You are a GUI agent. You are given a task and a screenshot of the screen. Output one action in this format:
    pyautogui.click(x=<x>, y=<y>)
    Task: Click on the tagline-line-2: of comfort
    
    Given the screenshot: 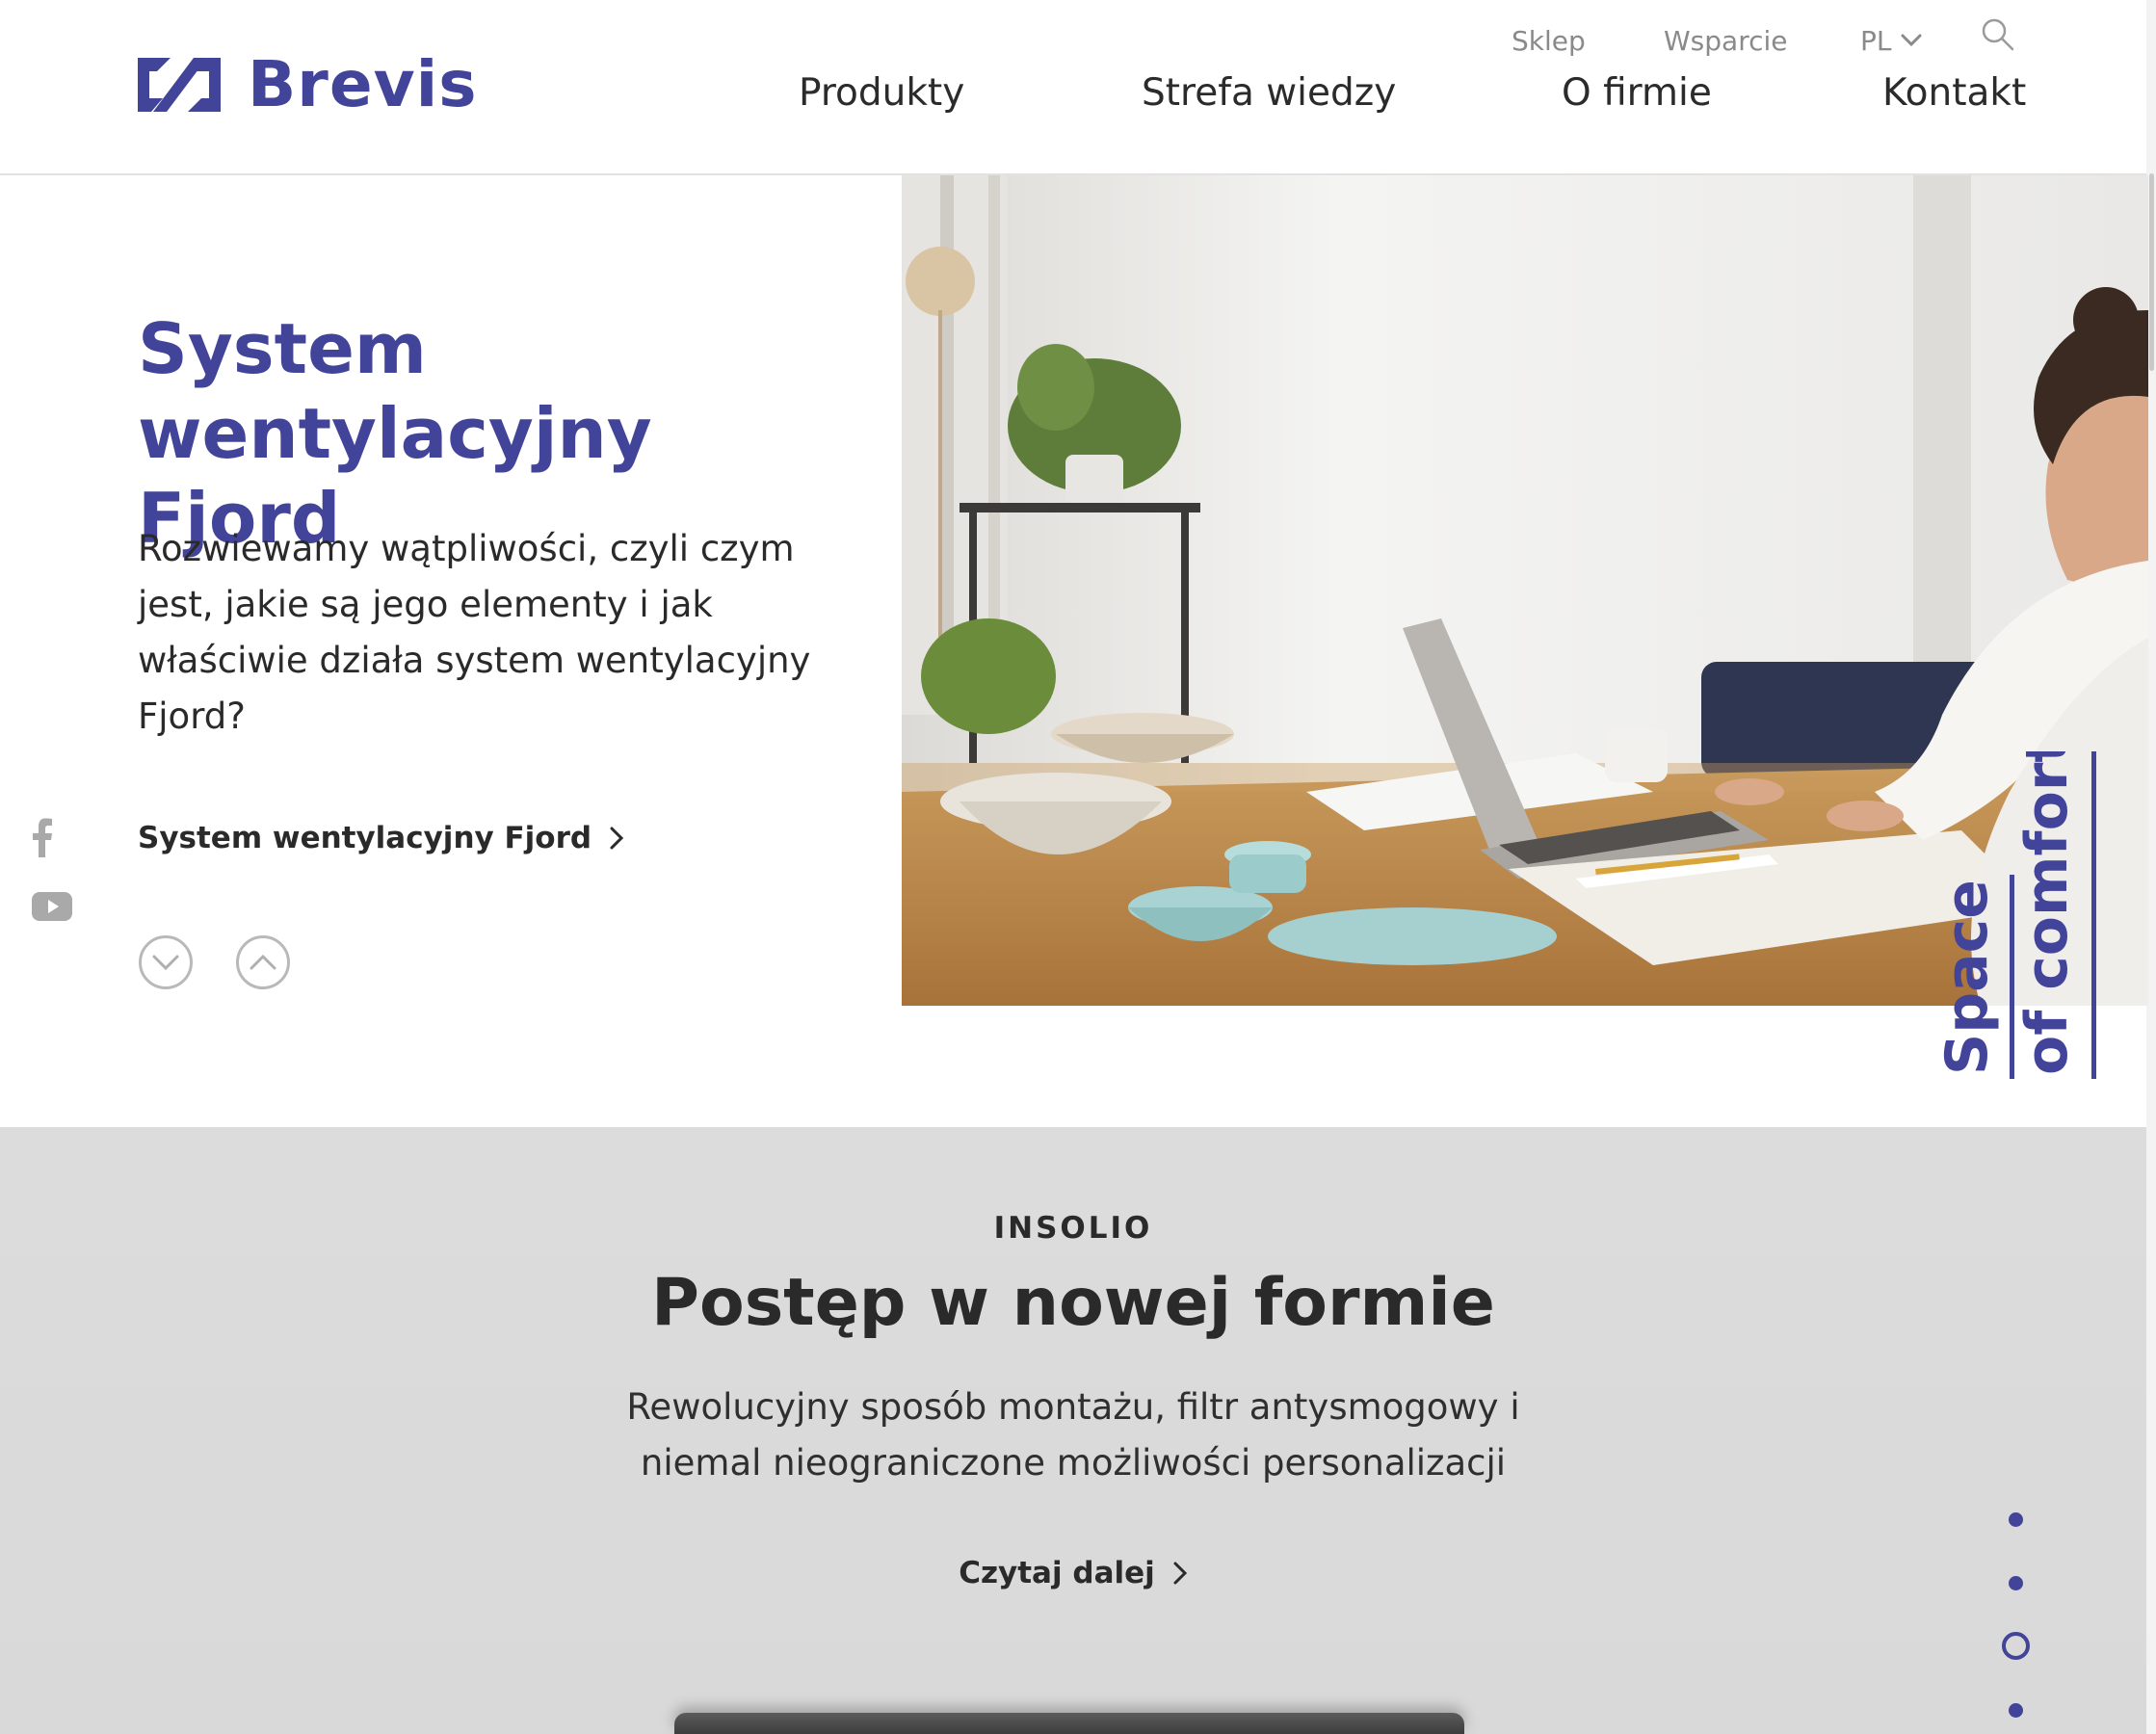 What is the action you would take?
    pyautogui.click(x=2047, y=913)
    